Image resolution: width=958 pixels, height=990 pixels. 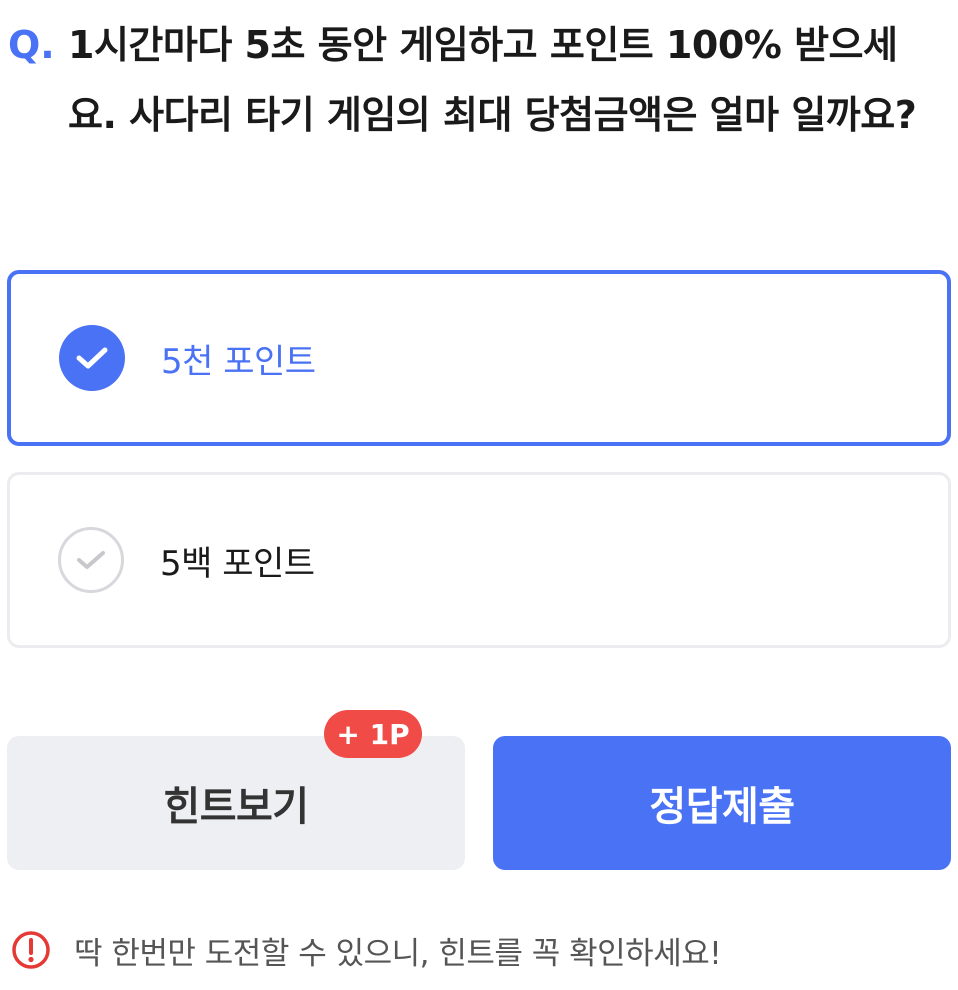 What do you see at coordinates (237, 563) in the screenshot?
I see `option-label: 5백 포인트` at bounding box center [237, 563].